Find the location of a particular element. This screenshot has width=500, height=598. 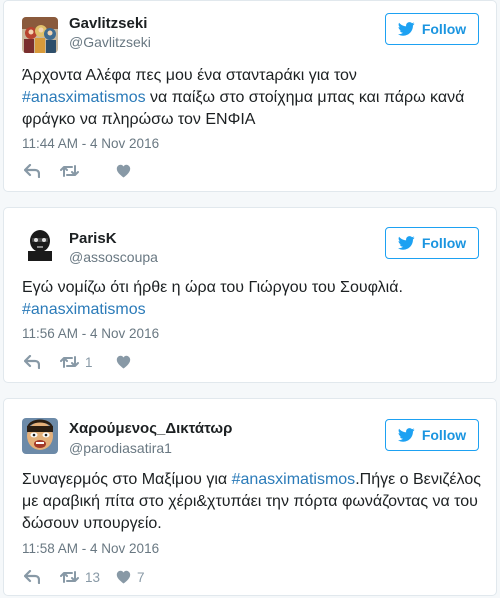

tweet-timestamp: 11:58 AM - 4 Nov 2016 is located at coordinates (90, 548).